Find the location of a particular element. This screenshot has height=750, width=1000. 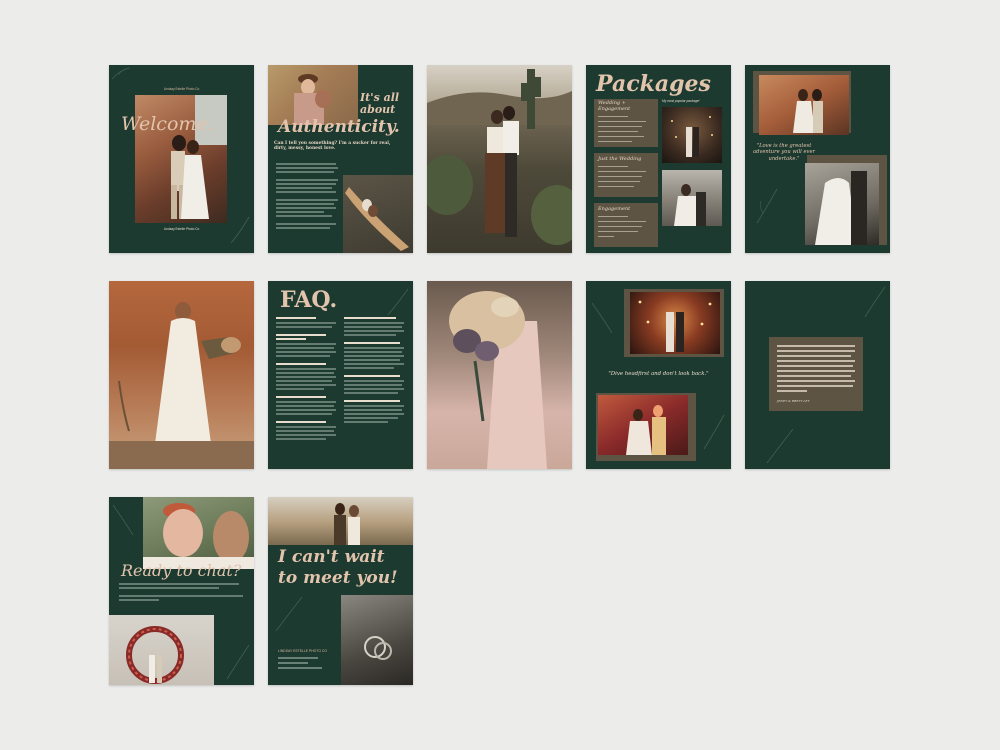

smiling-couple-photo is located at coordinates (198, 533).